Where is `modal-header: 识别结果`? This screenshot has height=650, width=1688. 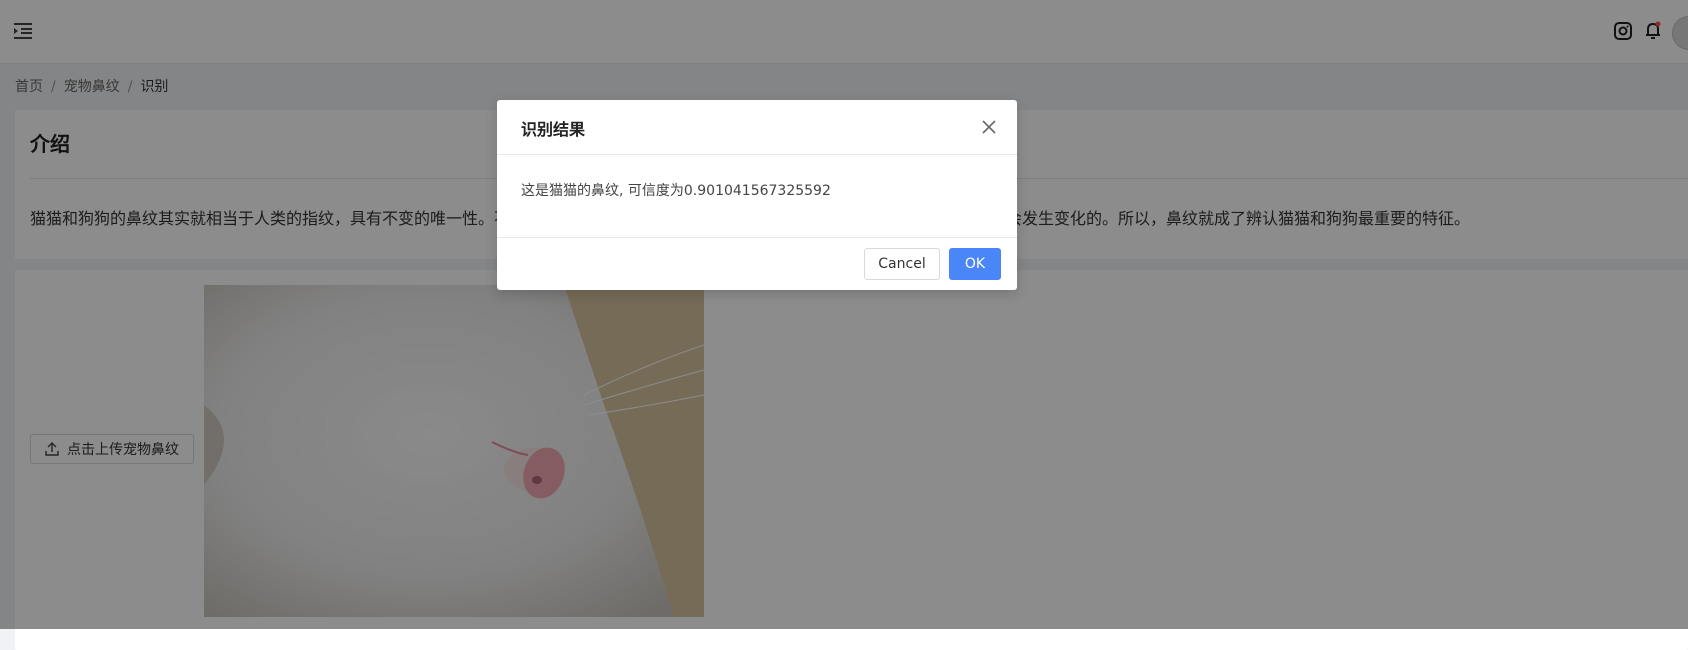 modal-header: 识别结果 is located at coordinates (757, 127).